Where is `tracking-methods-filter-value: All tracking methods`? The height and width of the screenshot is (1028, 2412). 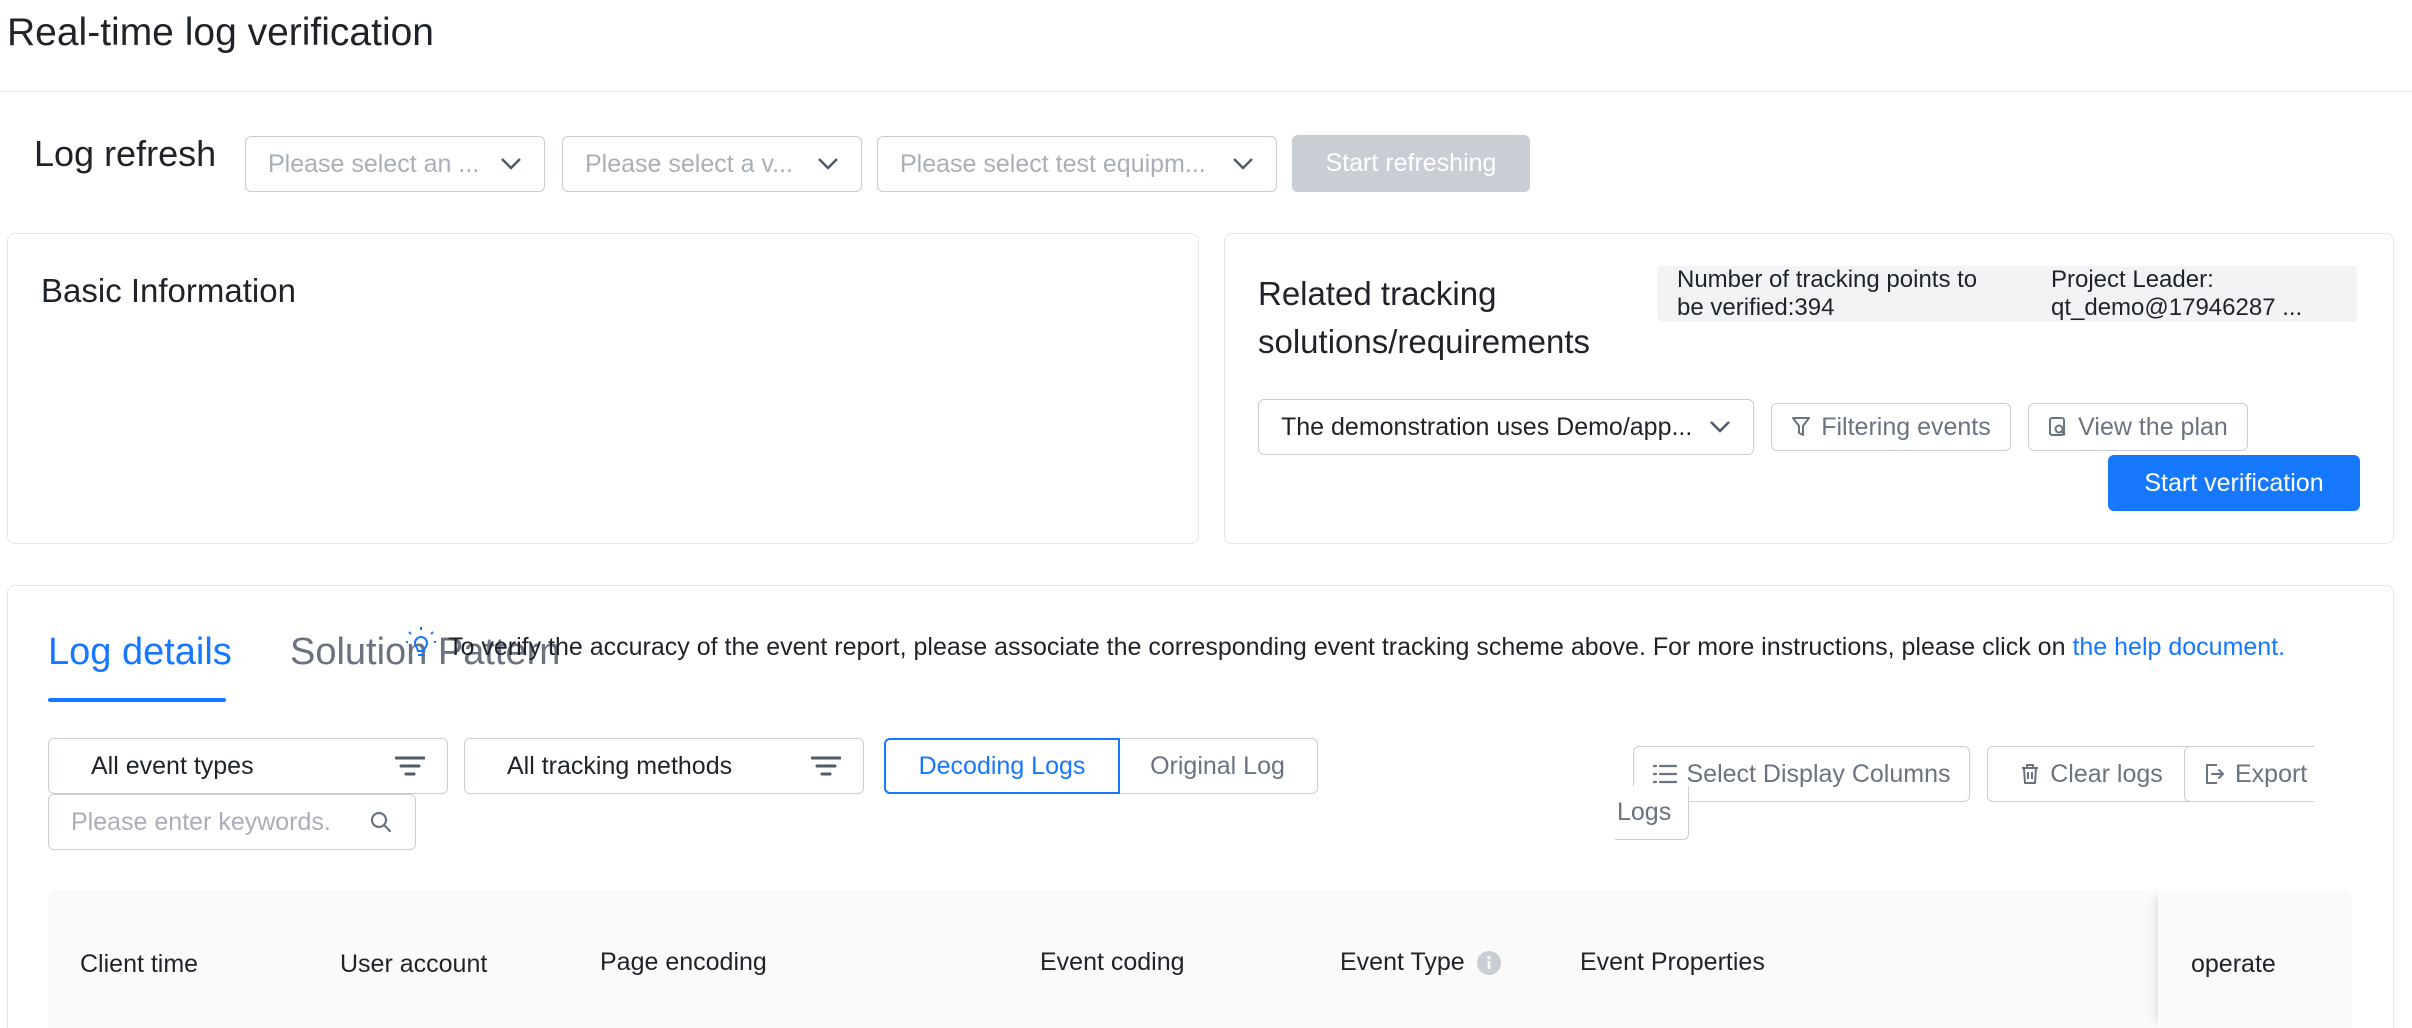 tracking-methods-filter-value: All tracking methods is located at coordinates (620, 765).